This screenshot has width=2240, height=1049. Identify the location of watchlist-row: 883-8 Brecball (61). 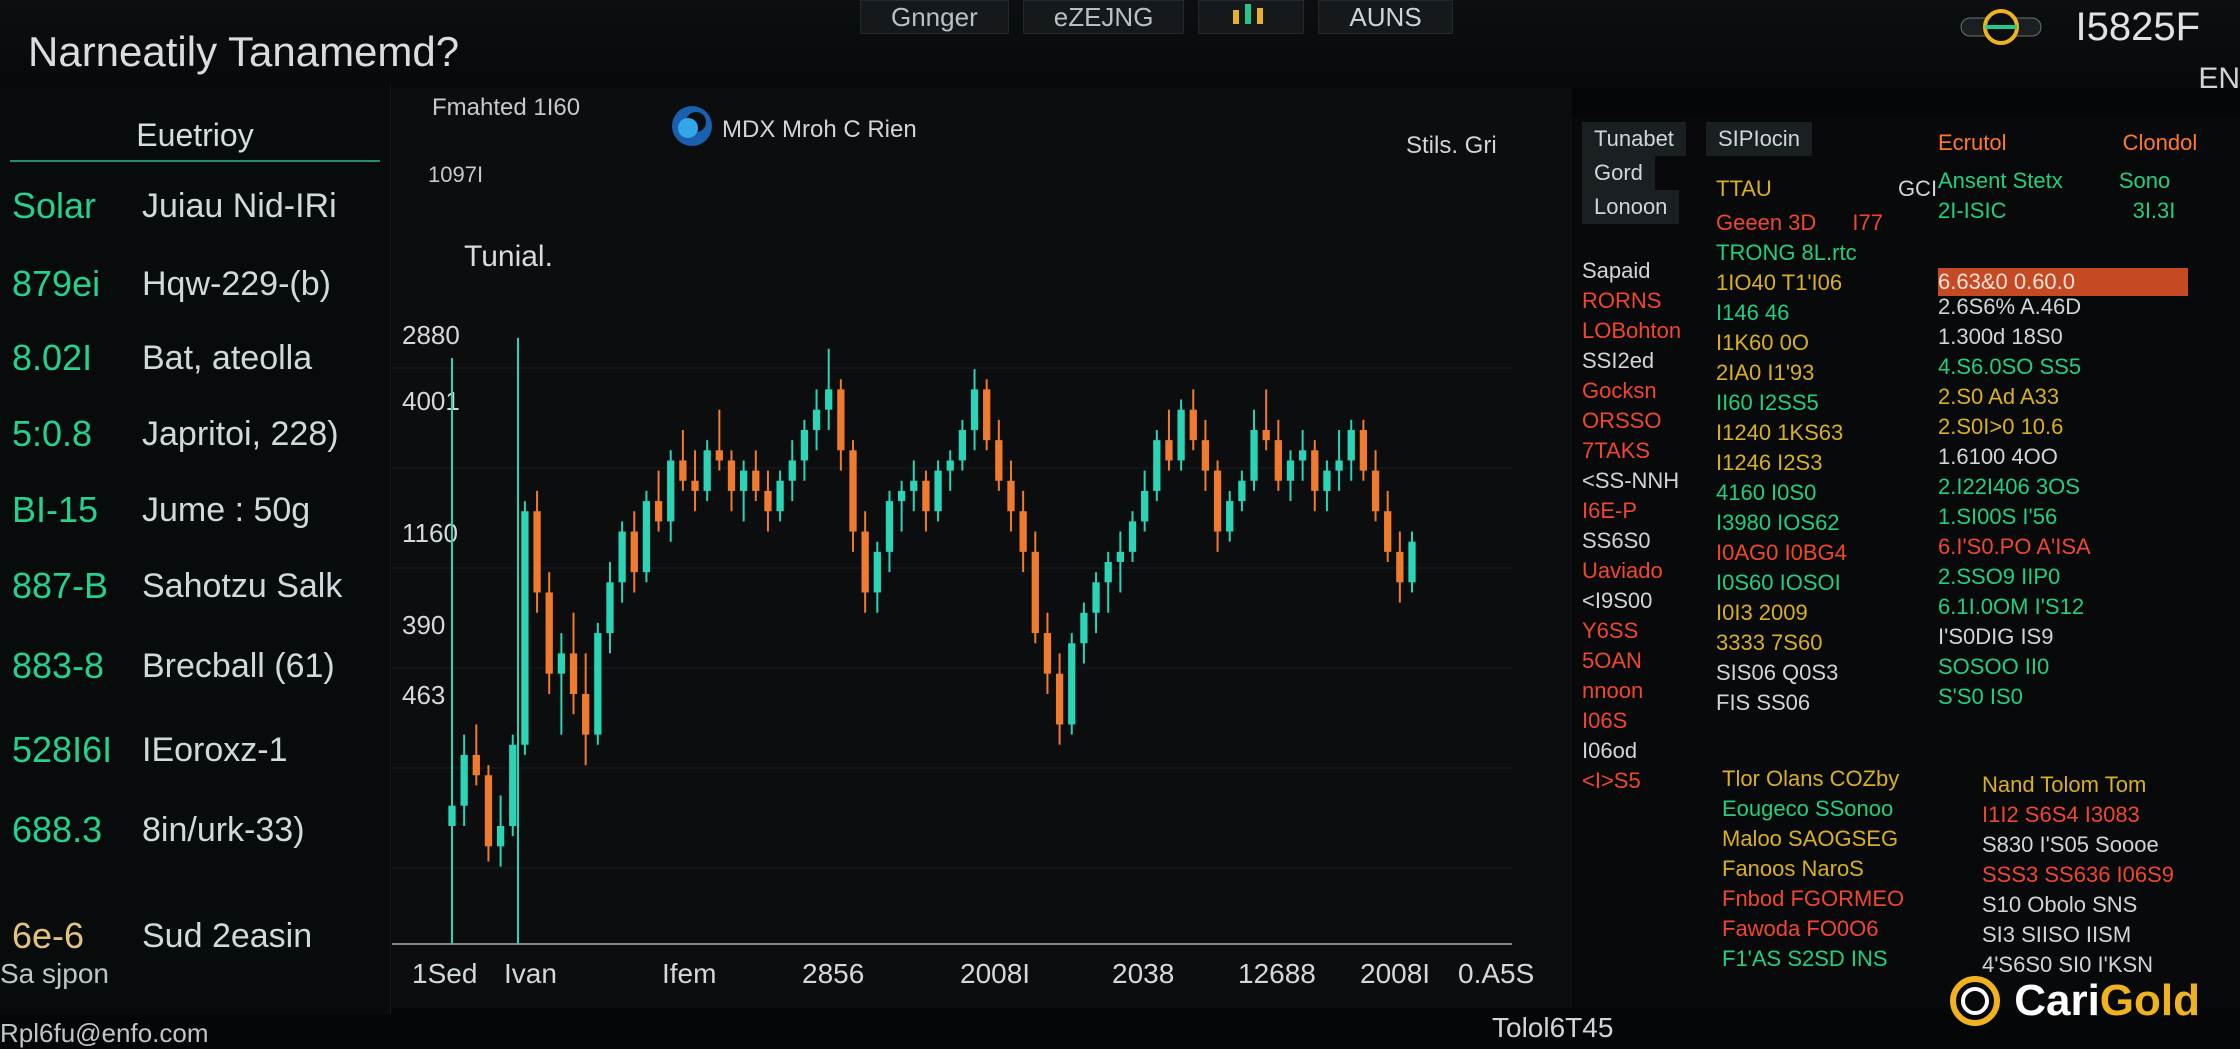
(195, 666).